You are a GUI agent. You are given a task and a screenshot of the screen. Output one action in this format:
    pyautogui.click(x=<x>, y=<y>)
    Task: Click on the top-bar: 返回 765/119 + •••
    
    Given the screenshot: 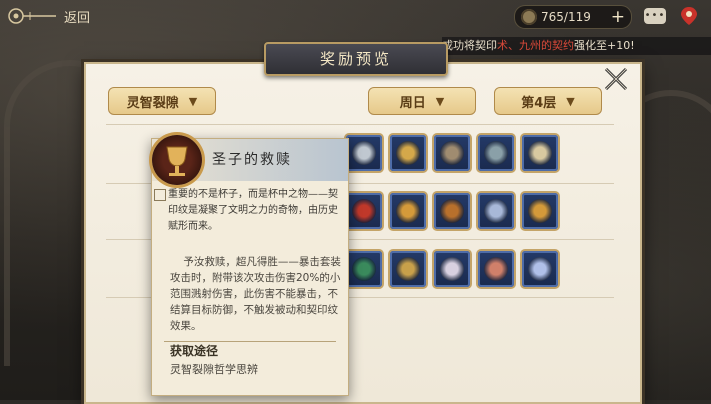 What is the action you would take?
    pyautogui.click(x=355, y=17)
    